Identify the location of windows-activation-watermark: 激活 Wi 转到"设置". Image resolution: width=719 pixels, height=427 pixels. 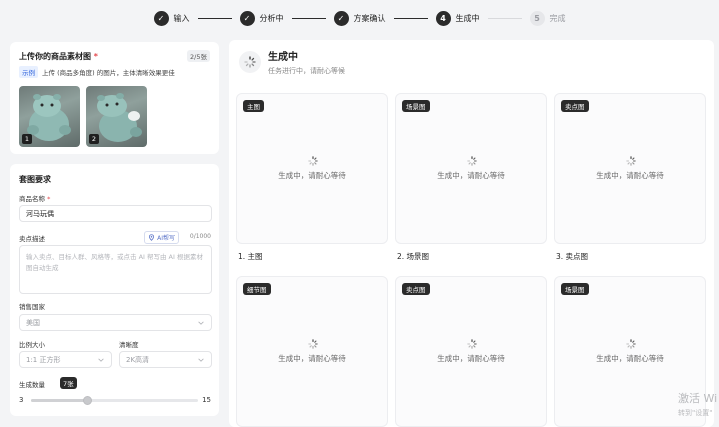
(697, 404).